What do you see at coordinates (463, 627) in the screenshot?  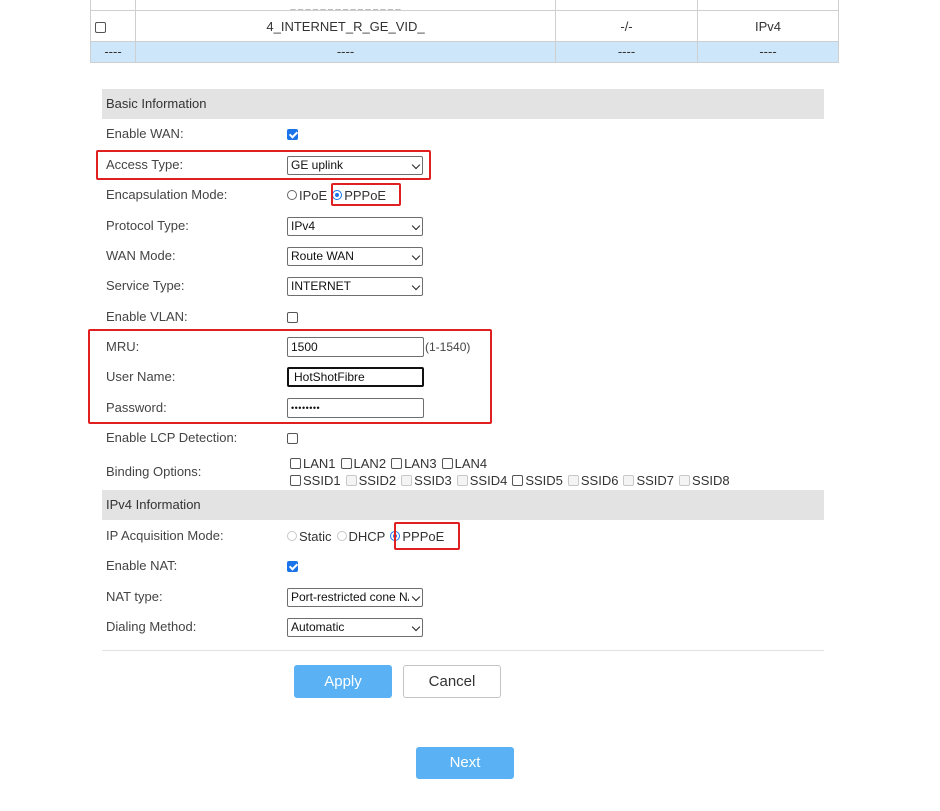 I see `dialing-method-row: Dialing Method: Automatic` at bounding box center [463, 627].